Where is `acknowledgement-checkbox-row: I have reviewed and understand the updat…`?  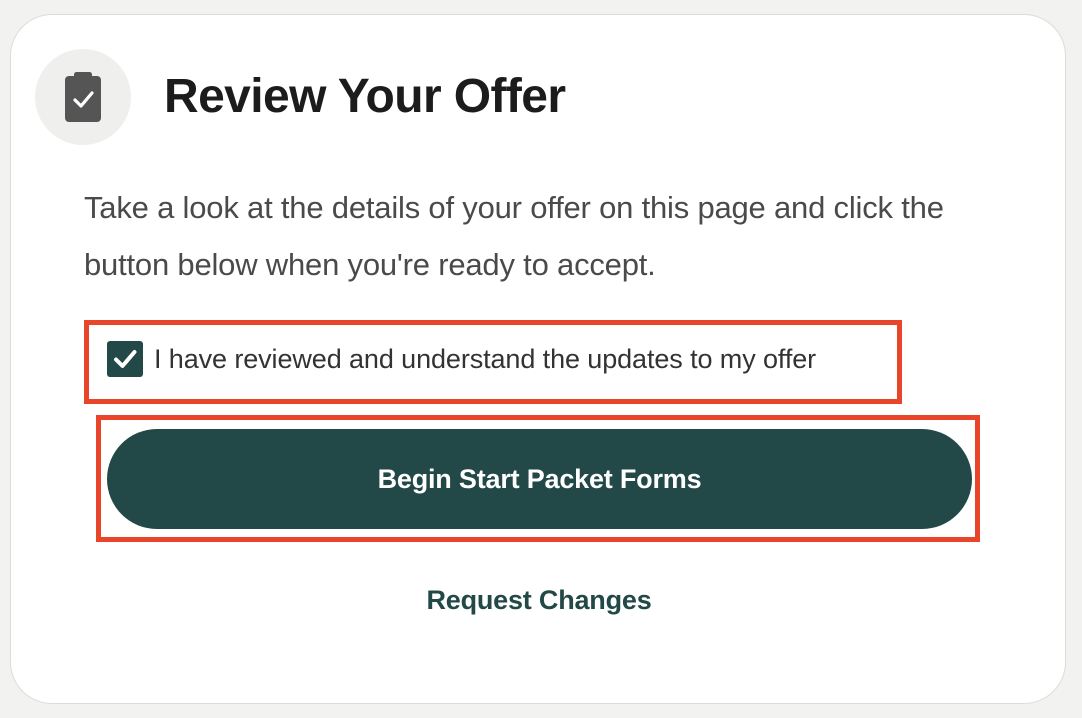
acknowledgement-checkbox-row: I have reviewed and understand the updat… is located at coordinates (461, 359).